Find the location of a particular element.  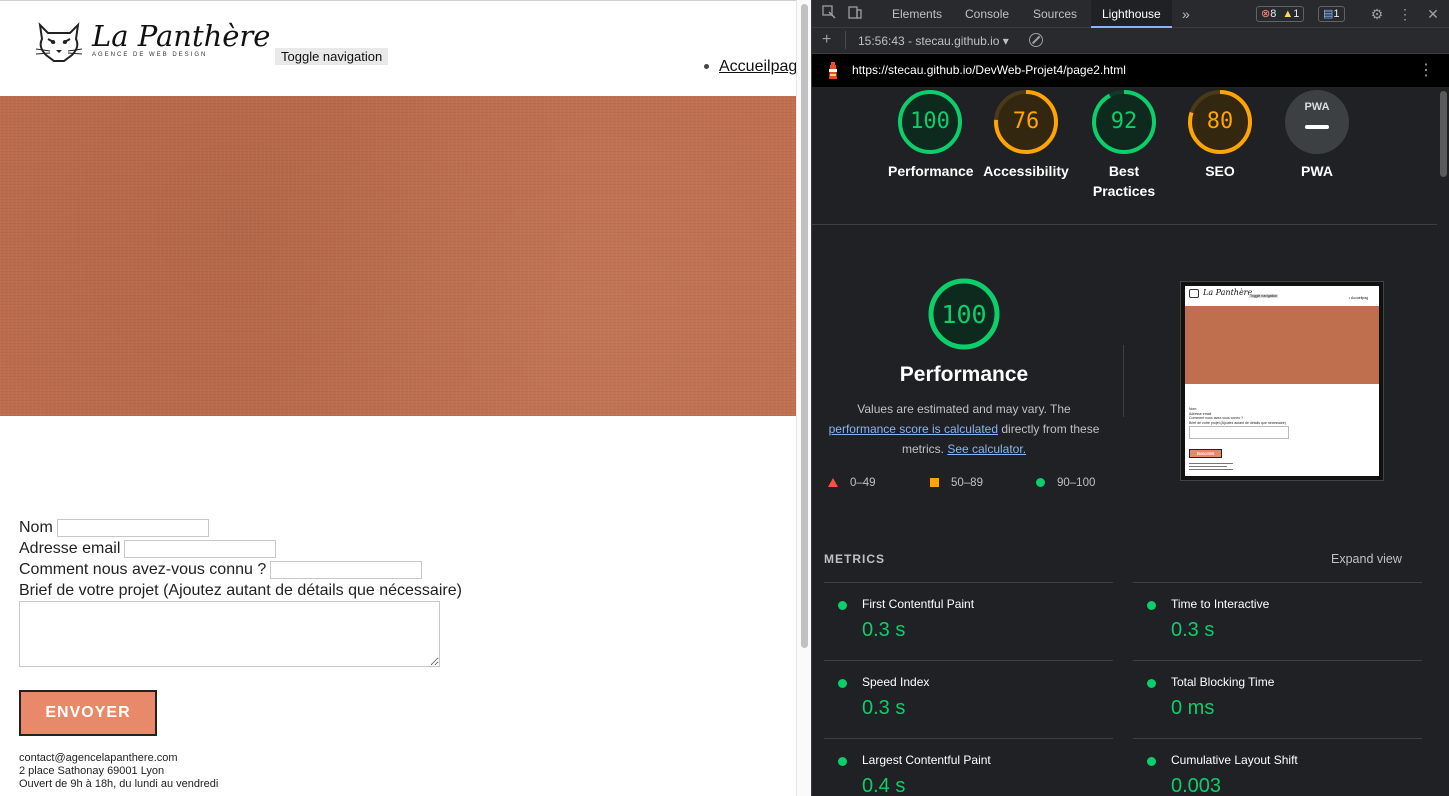

toolbar-divider is located at coordinates (845, 40).